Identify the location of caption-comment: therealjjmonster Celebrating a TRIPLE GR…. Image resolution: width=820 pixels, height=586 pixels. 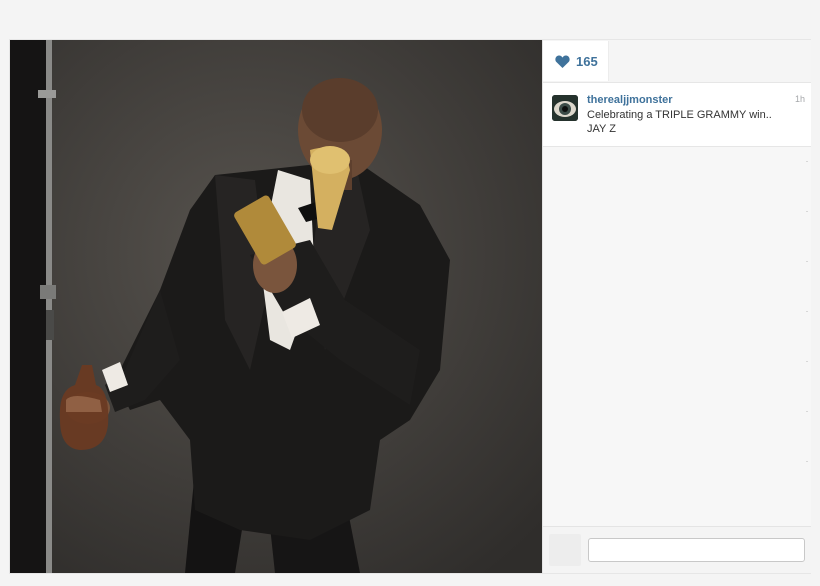
(677, 115).